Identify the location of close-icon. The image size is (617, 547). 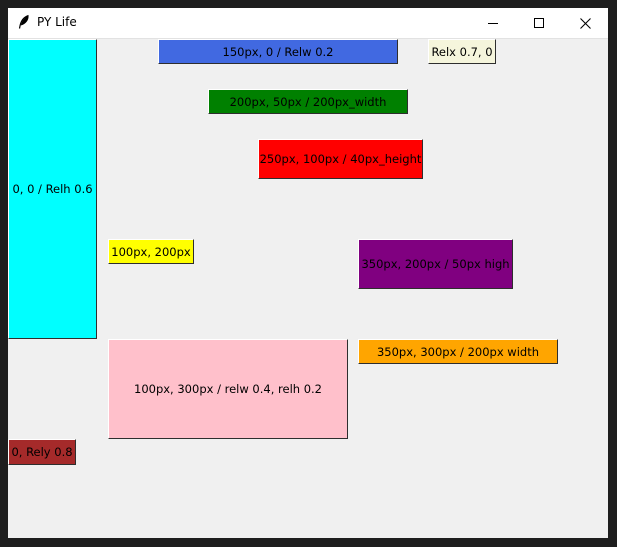
(585, 23).